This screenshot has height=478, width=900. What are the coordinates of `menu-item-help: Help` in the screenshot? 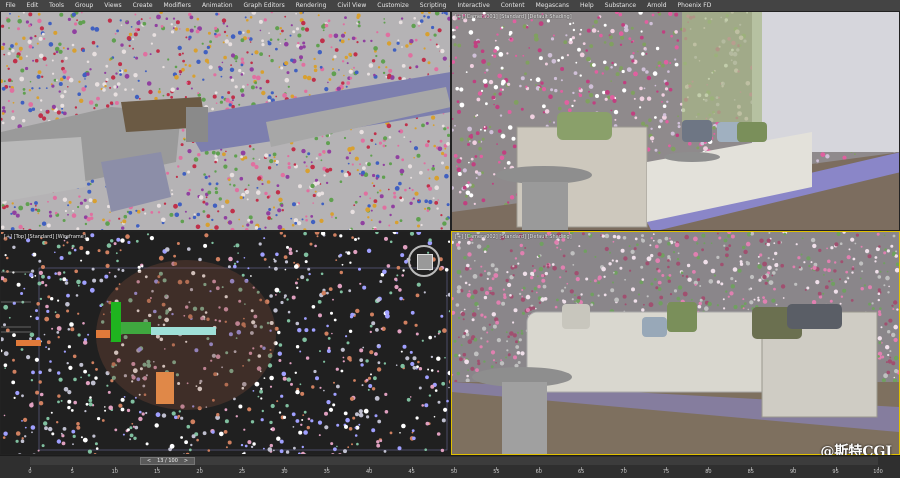 It's located at (587, 5).